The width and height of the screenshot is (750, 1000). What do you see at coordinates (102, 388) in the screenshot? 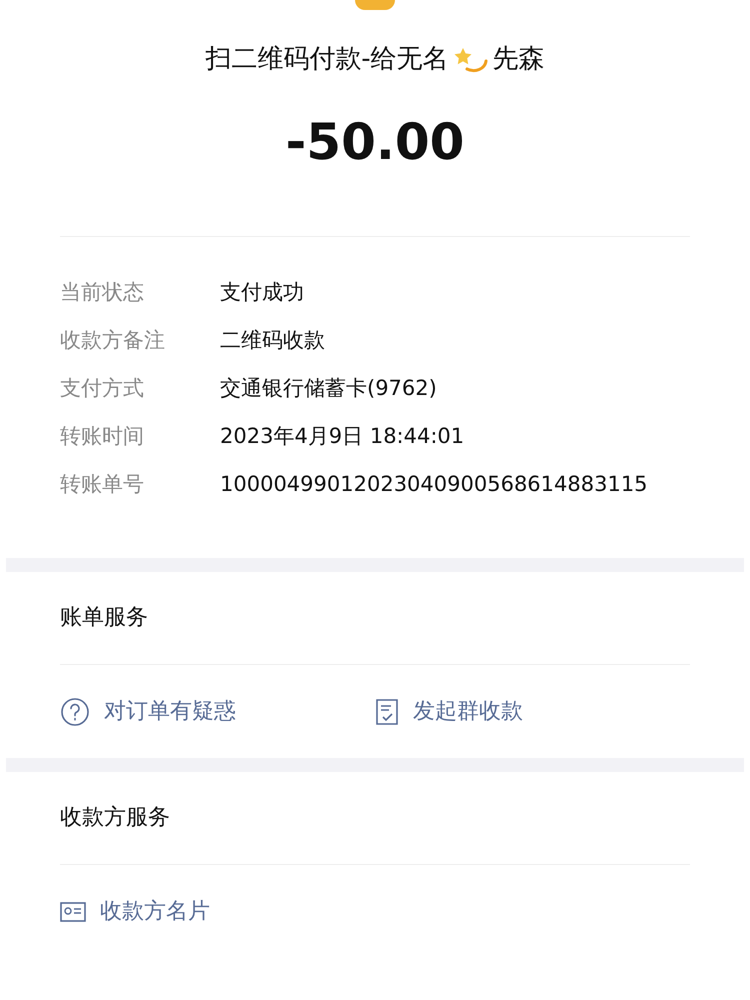
I see `detail-label: 支付方式` at bounding box center [102, 388].